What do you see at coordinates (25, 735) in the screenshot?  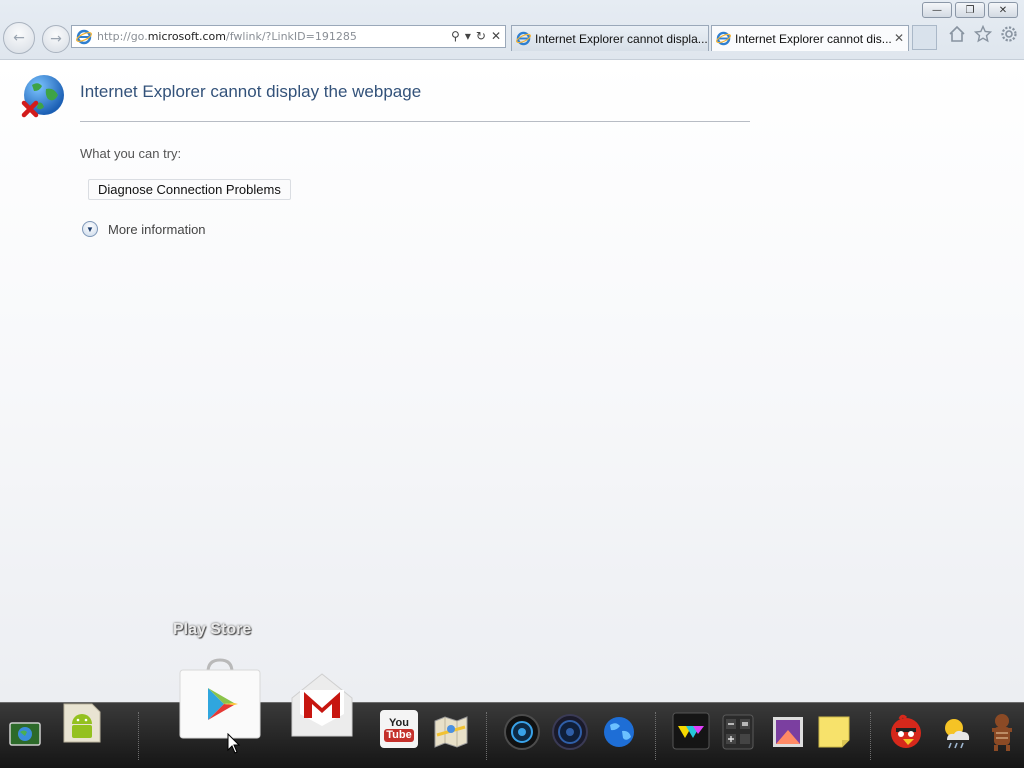 I see `desktop-icon` at bounding box center [25, 735].